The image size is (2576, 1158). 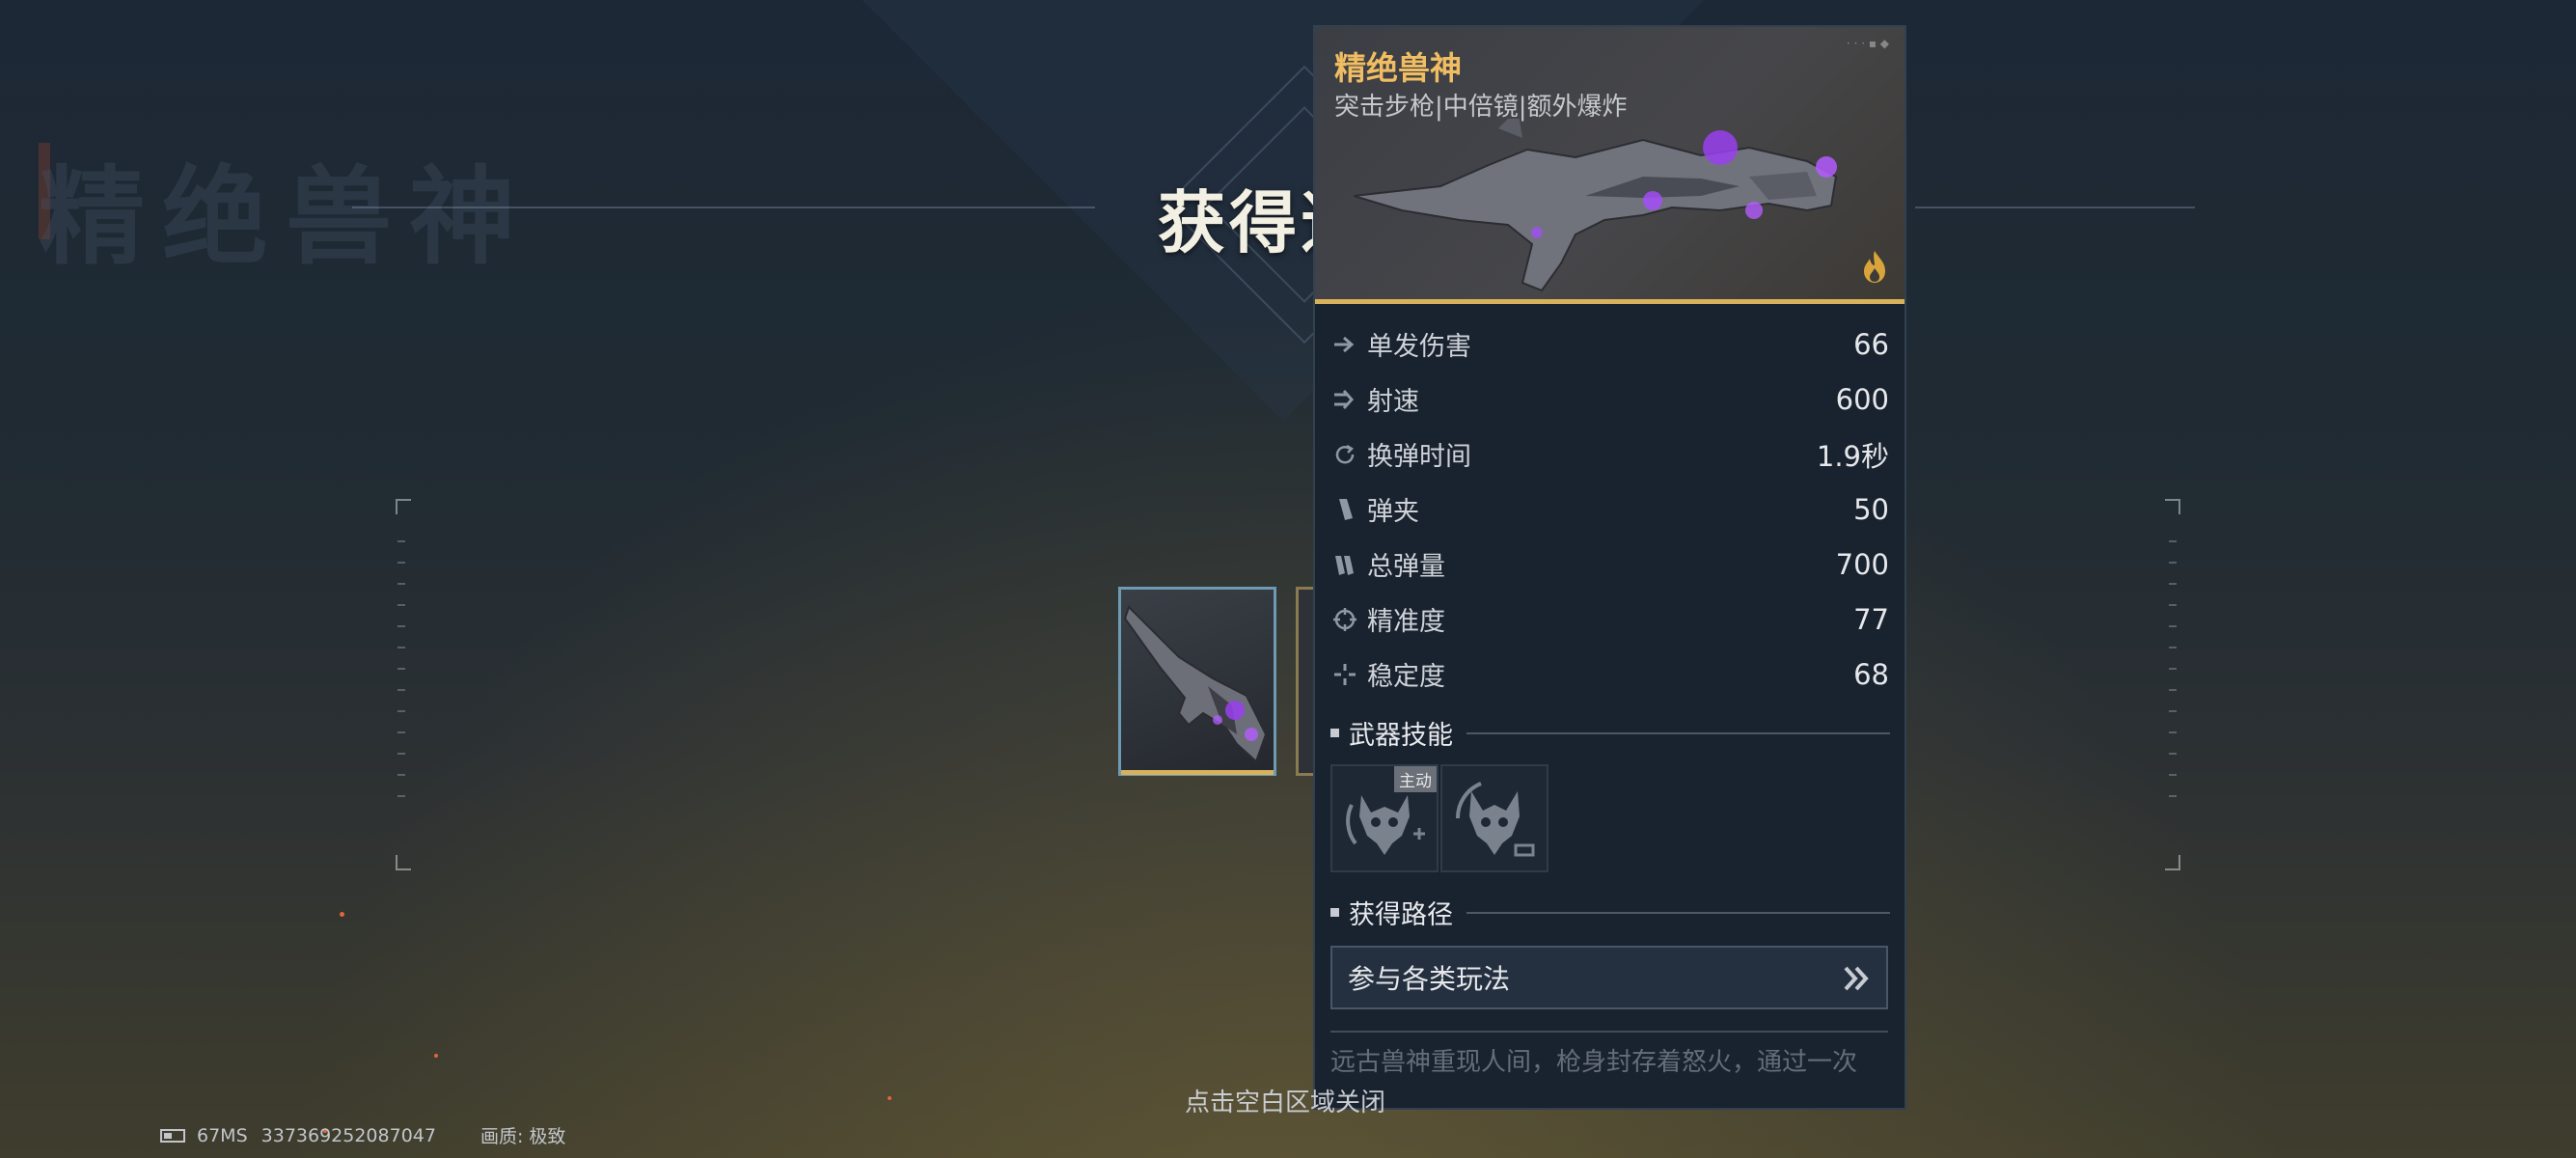 I want to click on stat-row-magazine: 弹夹 50, so click(x=1610, y=509).